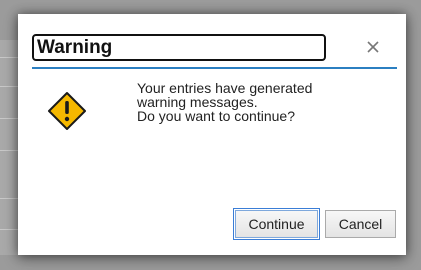 This screenshot has width=421, height=270. I want to click on dialog-title-box: Warning, so click(179, 47).